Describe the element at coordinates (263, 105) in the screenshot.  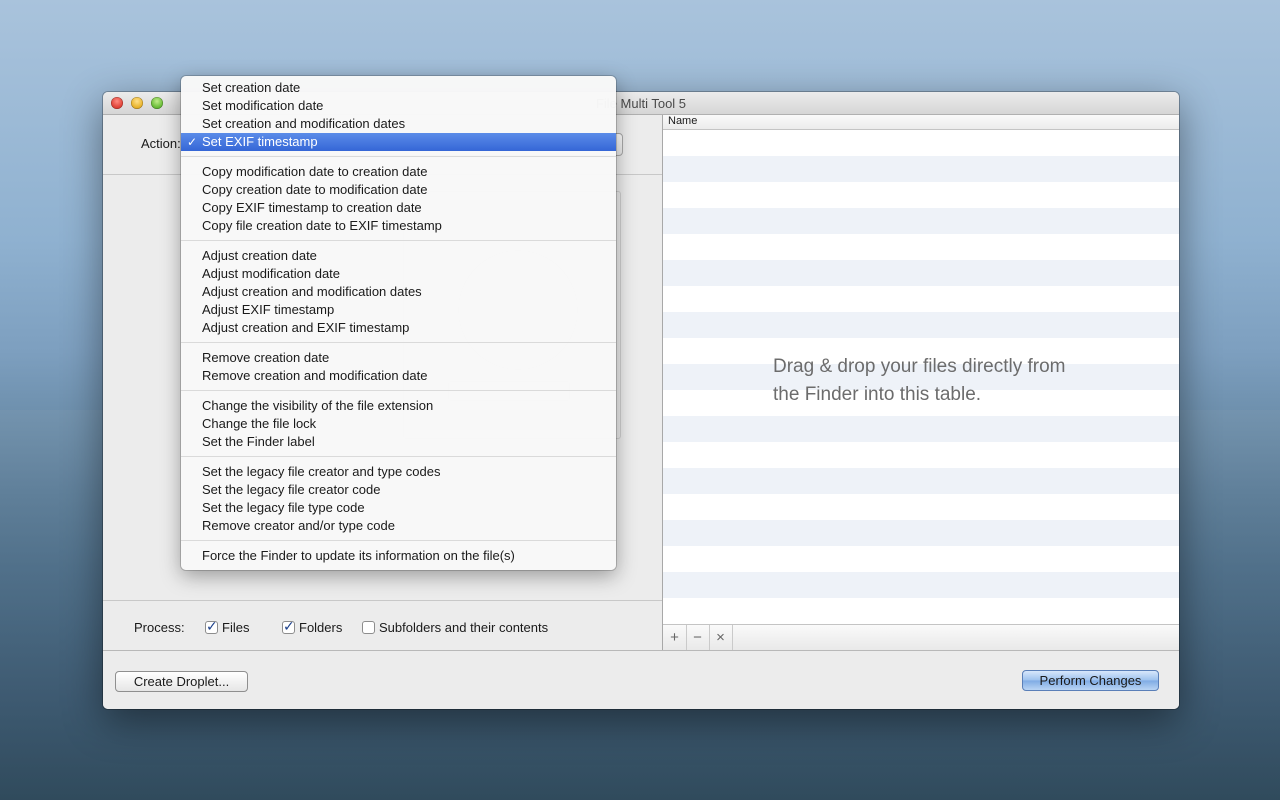
I see `menu-item-label: Set modification date` at that location.